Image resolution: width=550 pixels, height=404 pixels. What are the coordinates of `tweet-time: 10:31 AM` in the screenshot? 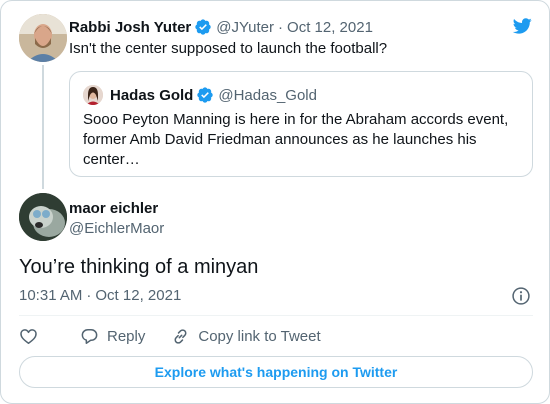 It's located at (50, 296).